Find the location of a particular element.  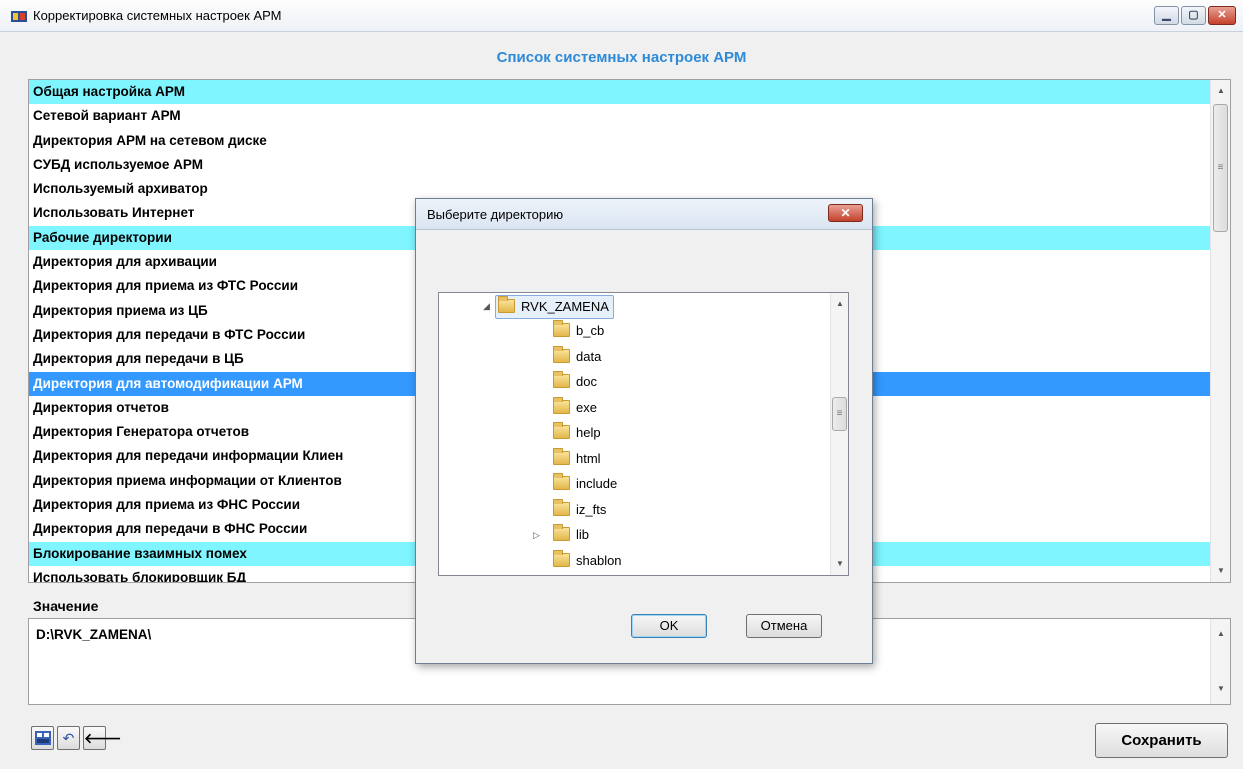

dialog-close-button: ✕ is located at coordinates (845, 213).